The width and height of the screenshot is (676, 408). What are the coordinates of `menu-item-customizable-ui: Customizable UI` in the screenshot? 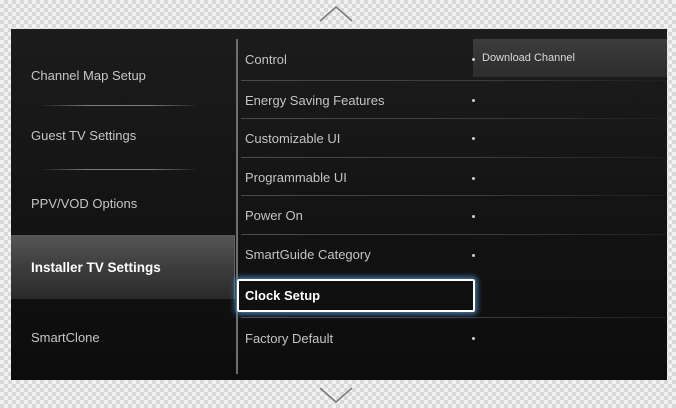 It's located at (357, 138).